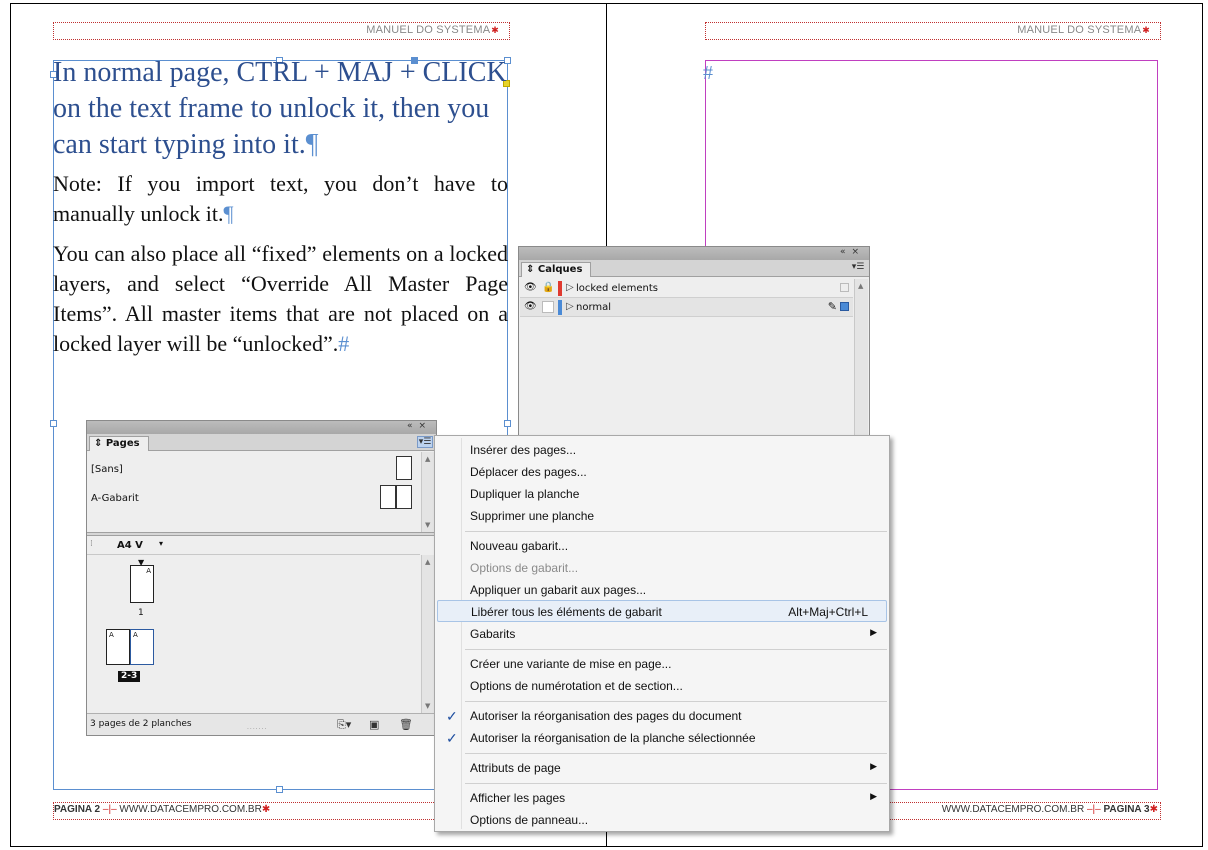  What do you see at coordinates (261, 724) in the screenshot?
I see `pages-status-bar: 3 pages de 2 planches ⎘▾ ▣ 🗑 ·······` at bounding box center [261, 724].